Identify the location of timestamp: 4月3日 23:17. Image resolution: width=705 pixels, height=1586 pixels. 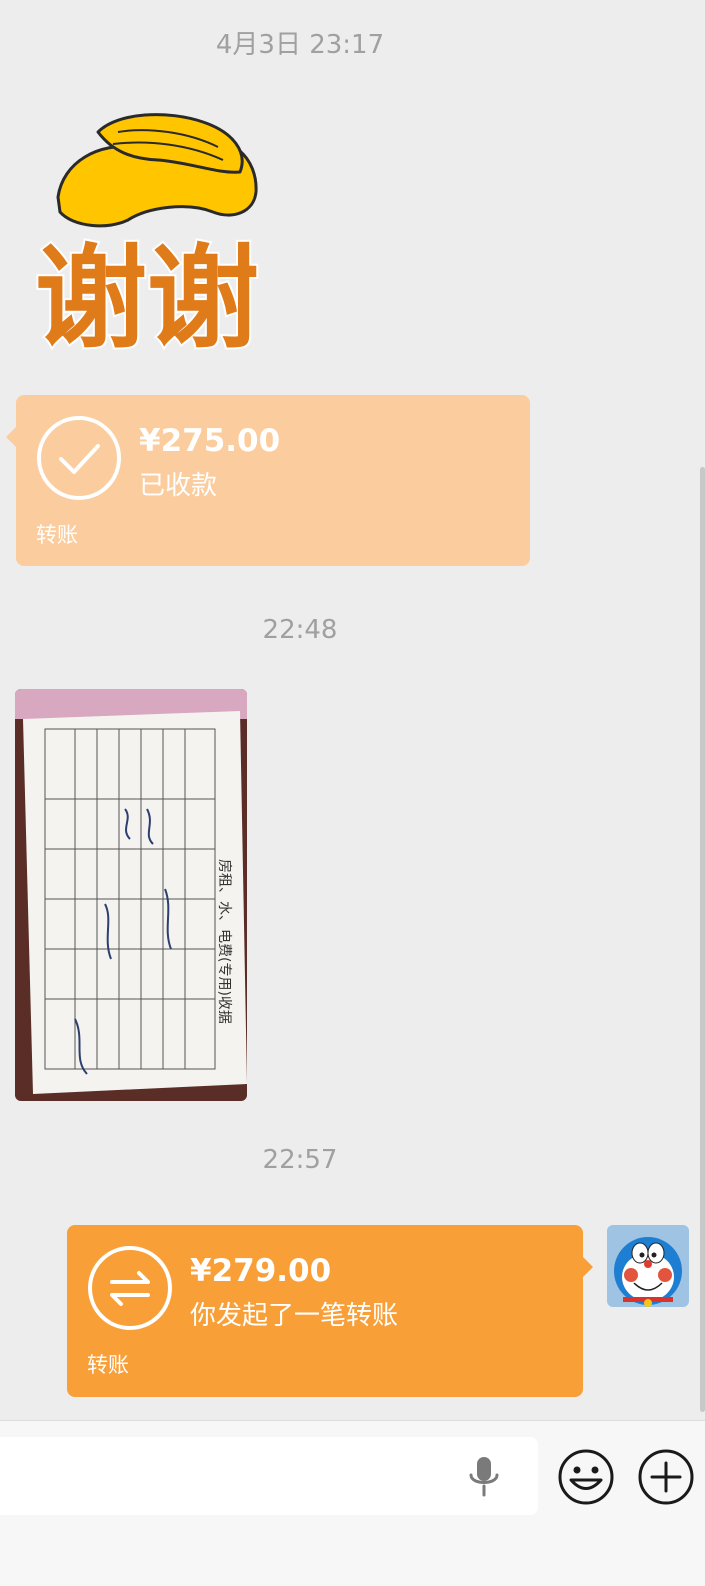
(300, 45).